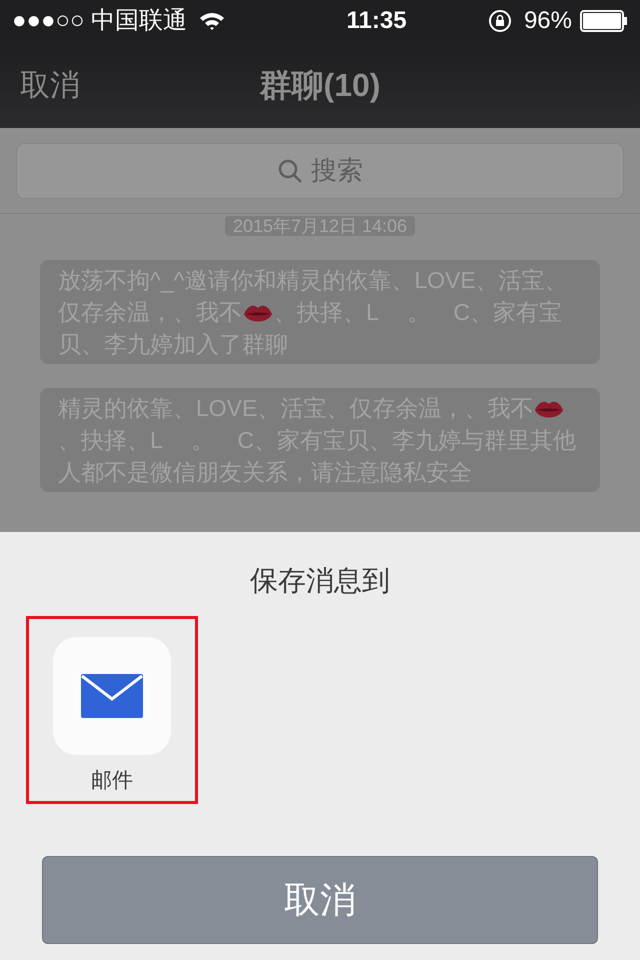 The width and height of the screenshot is (640, 960). I want to click on wifi-icon, so click(212, 21).